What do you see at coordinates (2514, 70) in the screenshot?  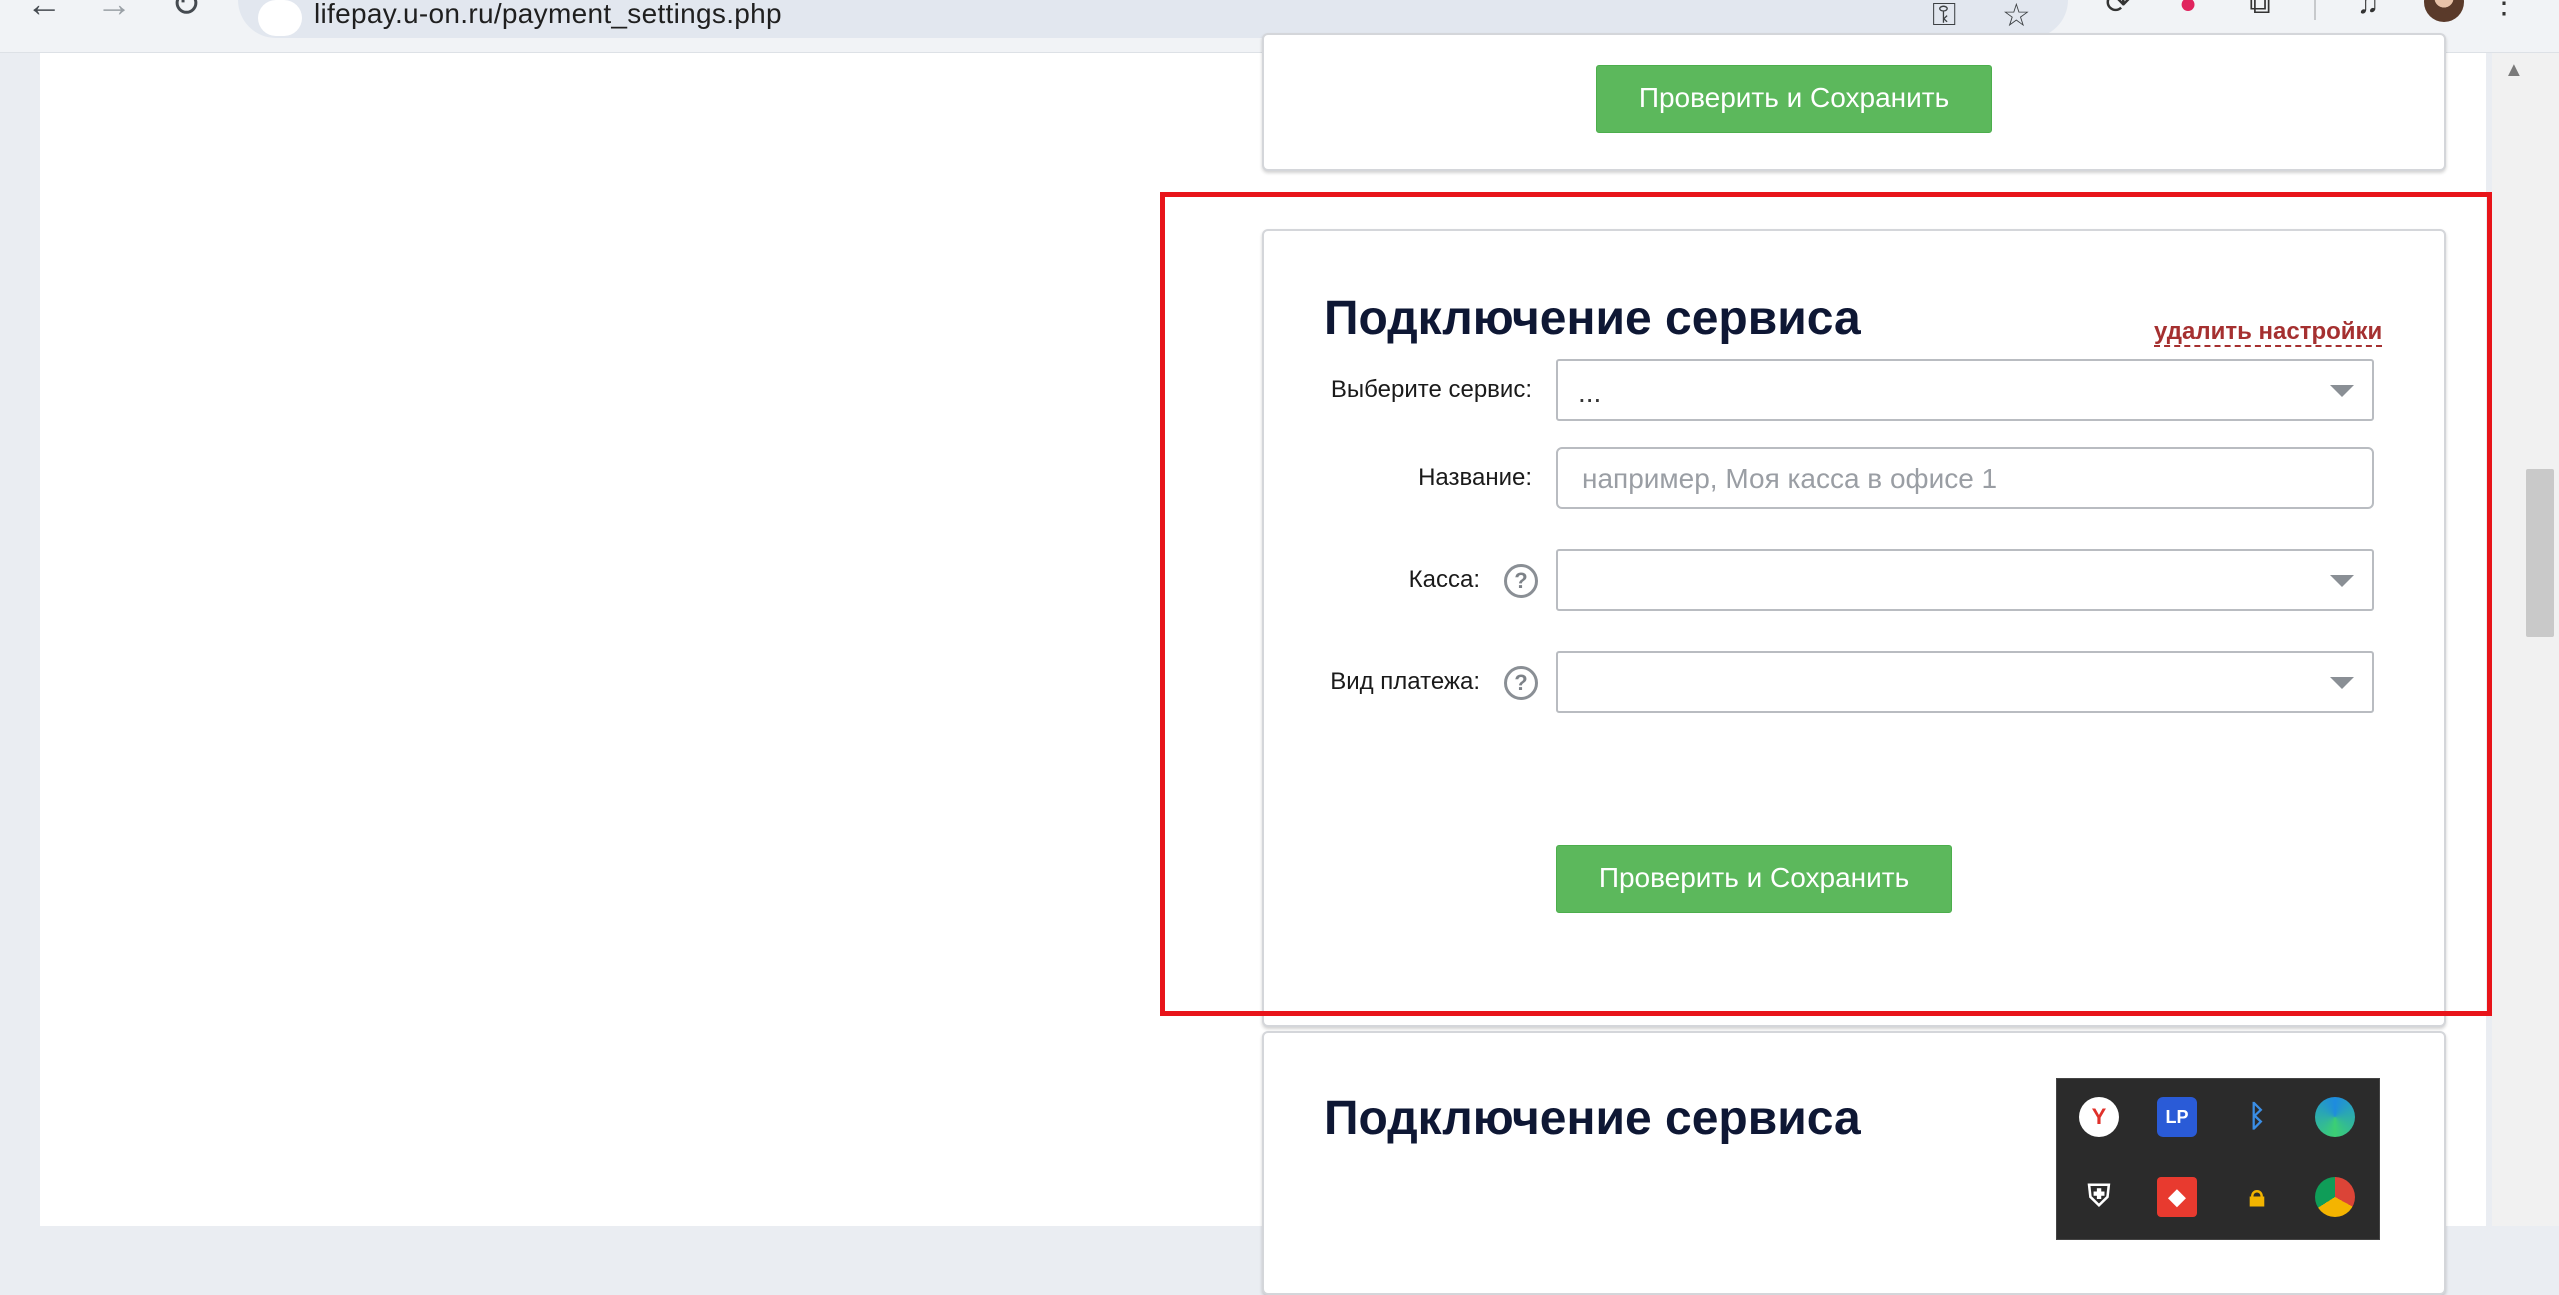 I see `scroll-up-icon: ▲` at bounding box center [2514, 70].